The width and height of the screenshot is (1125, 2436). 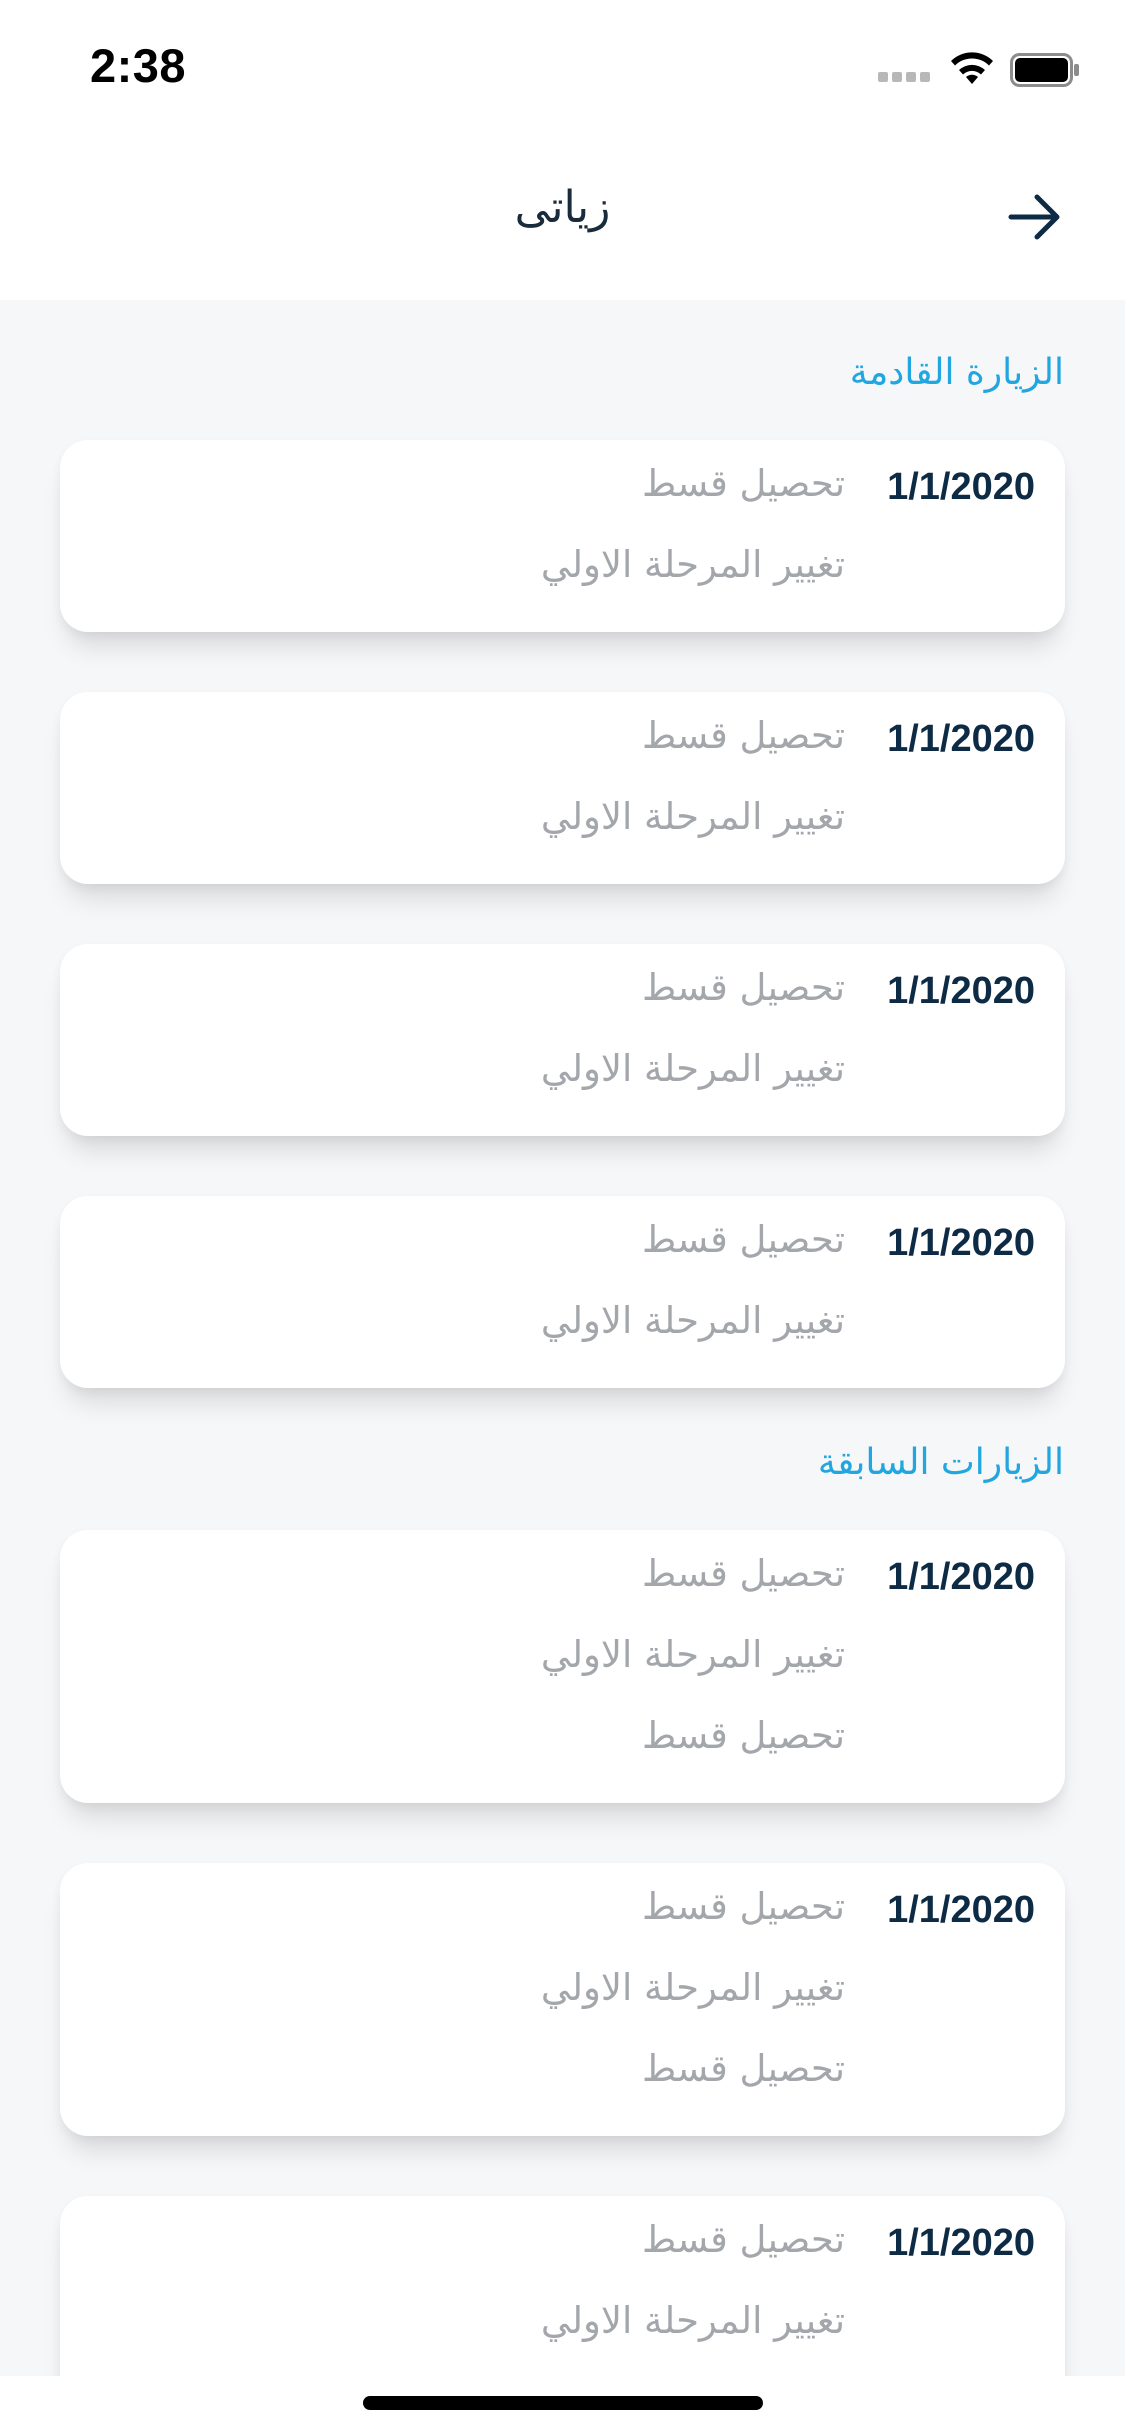 I want to click on back-button, so click(x=1035, y=217).